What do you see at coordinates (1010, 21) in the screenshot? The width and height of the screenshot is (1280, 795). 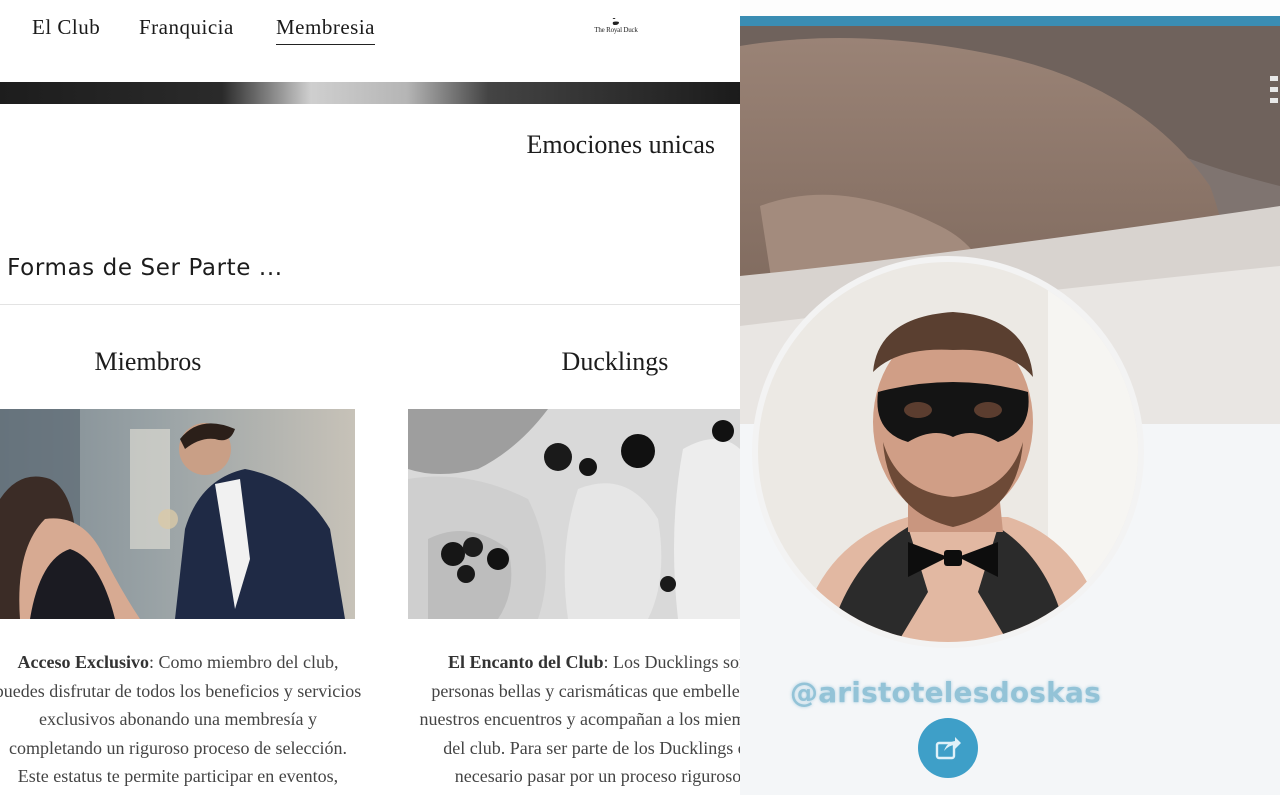 I see `profile-accent-bar` at bounding box center [1010, 21].